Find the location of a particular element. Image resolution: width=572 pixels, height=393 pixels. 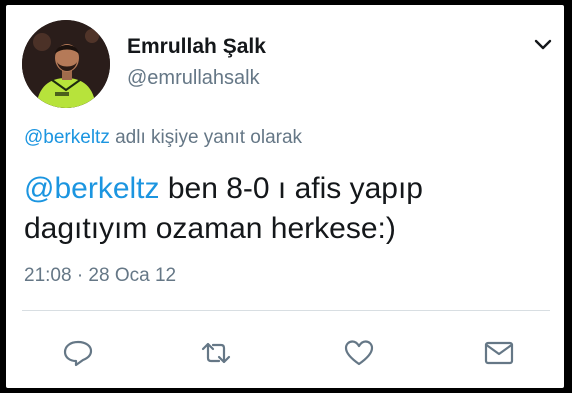

avatar-photo is located at coordinates (66, 64).